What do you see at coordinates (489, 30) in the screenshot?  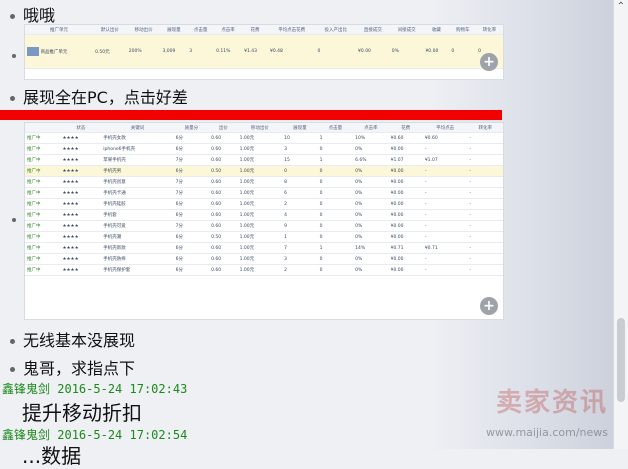 I see `column-header: 转化率` at bounding box center [489, 30].